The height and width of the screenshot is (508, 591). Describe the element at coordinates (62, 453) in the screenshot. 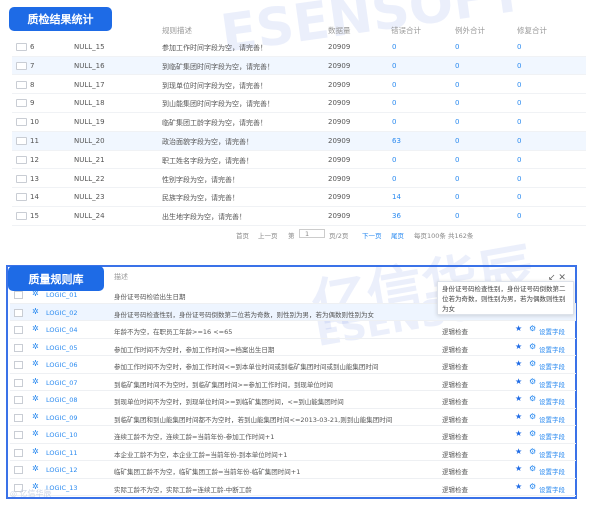

I see `rule-code: LOGIC_11` at that location.